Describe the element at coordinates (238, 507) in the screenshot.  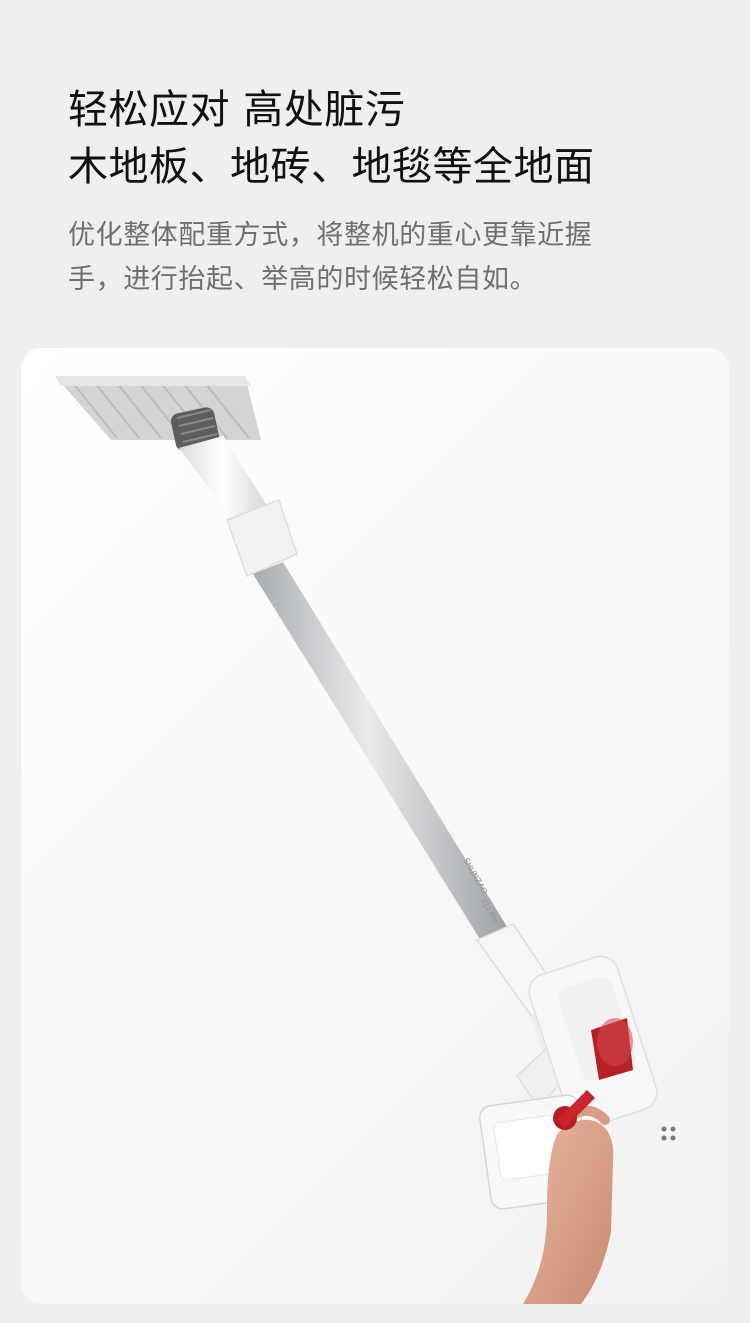
I see `brush-adapter` at that location.